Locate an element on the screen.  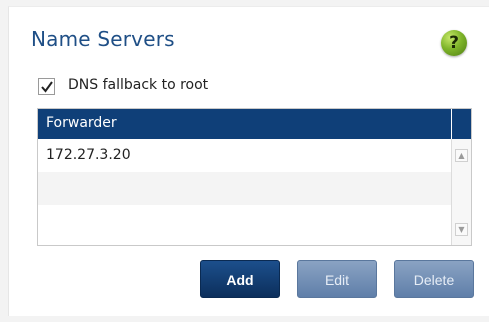
checkmark-icon is located at coordinates (47, 87).